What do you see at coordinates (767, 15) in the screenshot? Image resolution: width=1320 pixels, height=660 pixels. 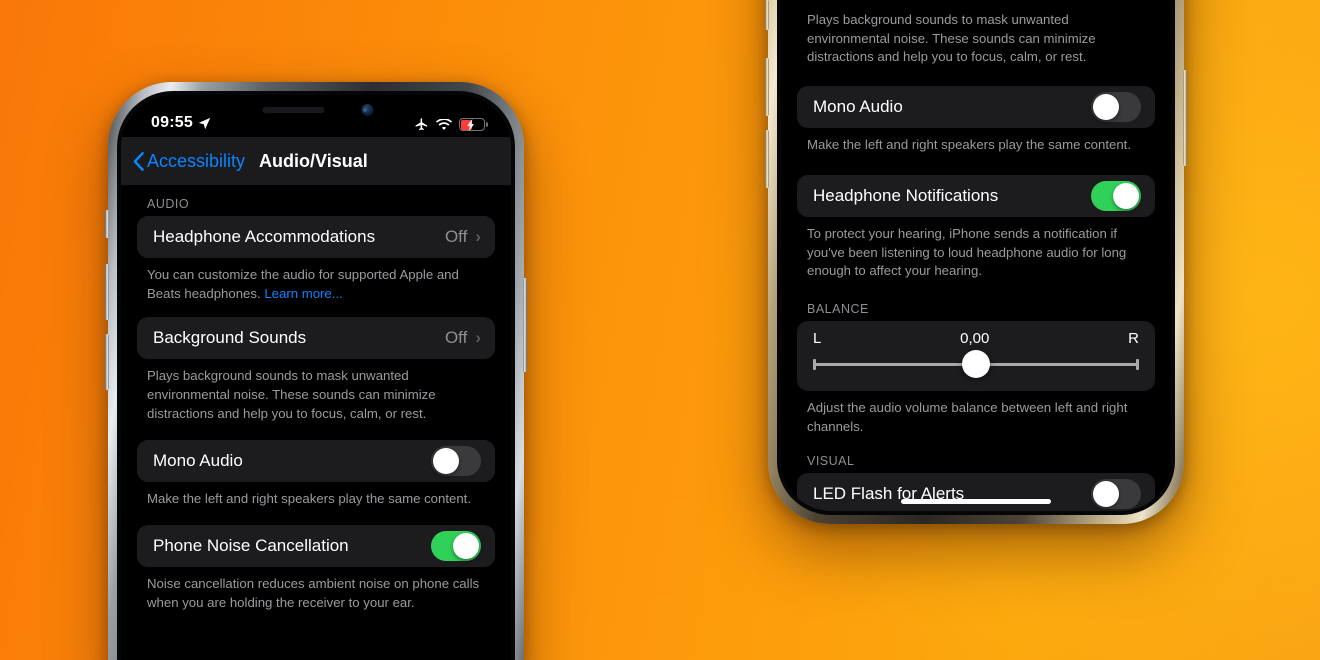 I see `mute-switch-right` at bounding box center [767, 15].